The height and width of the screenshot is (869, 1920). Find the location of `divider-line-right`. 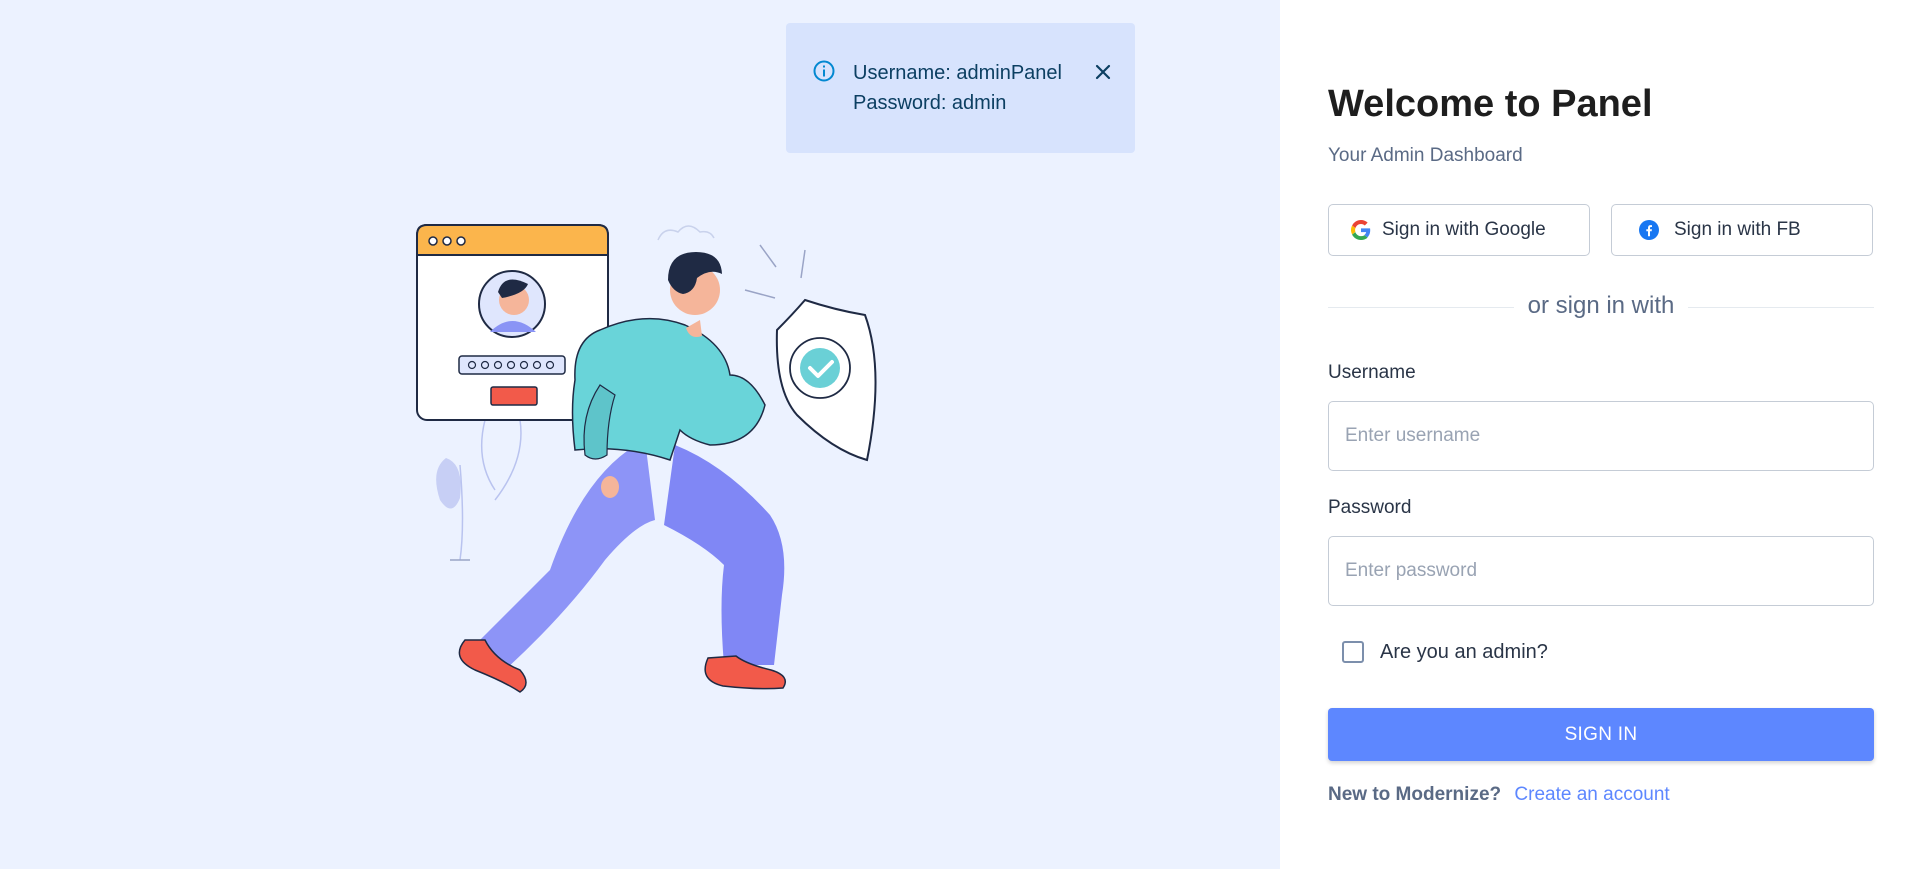

divider-line-right is located at coordinates (1781, 307).